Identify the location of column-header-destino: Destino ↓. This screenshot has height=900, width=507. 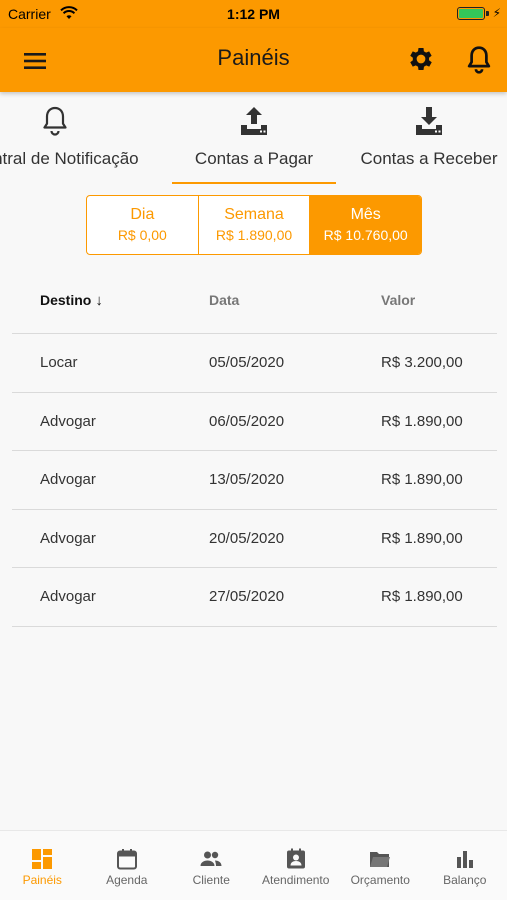
(71, 300).